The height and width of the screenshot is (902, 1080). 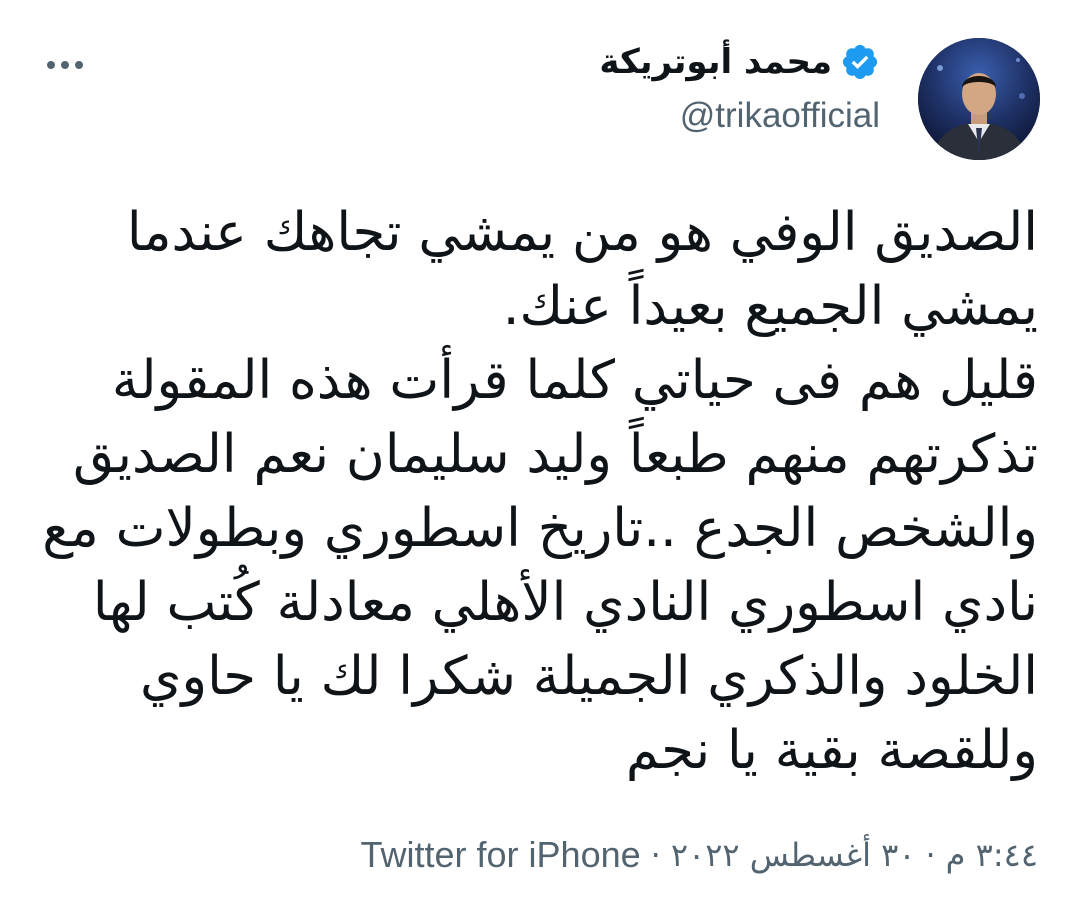 I want to click on tweet-line: الخلود والذكري الجميلة شكرا لك يا حاوي, so click(x=589, y=676).